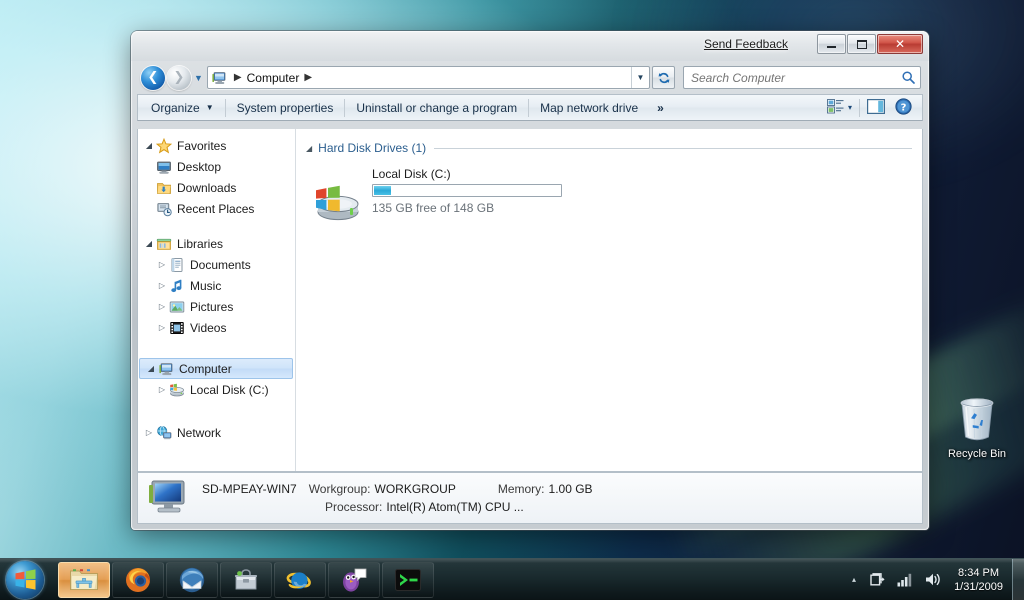 This screenshot has height=600, width=1024. I want to click on sidebar-item-label: Documents, so click(220, 264).